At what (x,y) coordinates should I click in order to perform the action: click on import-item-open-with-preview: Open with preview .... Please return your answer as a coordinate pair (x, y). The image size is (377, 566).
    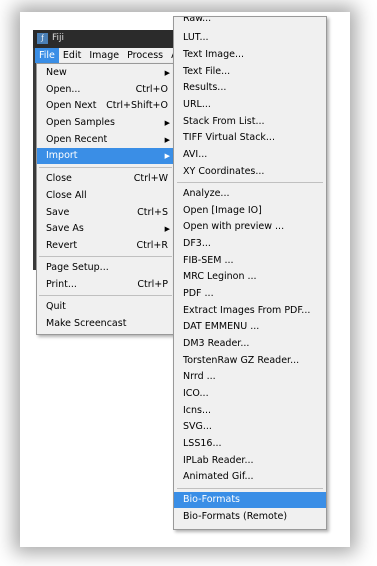
    Looking at the image, I should click on (250, 227).